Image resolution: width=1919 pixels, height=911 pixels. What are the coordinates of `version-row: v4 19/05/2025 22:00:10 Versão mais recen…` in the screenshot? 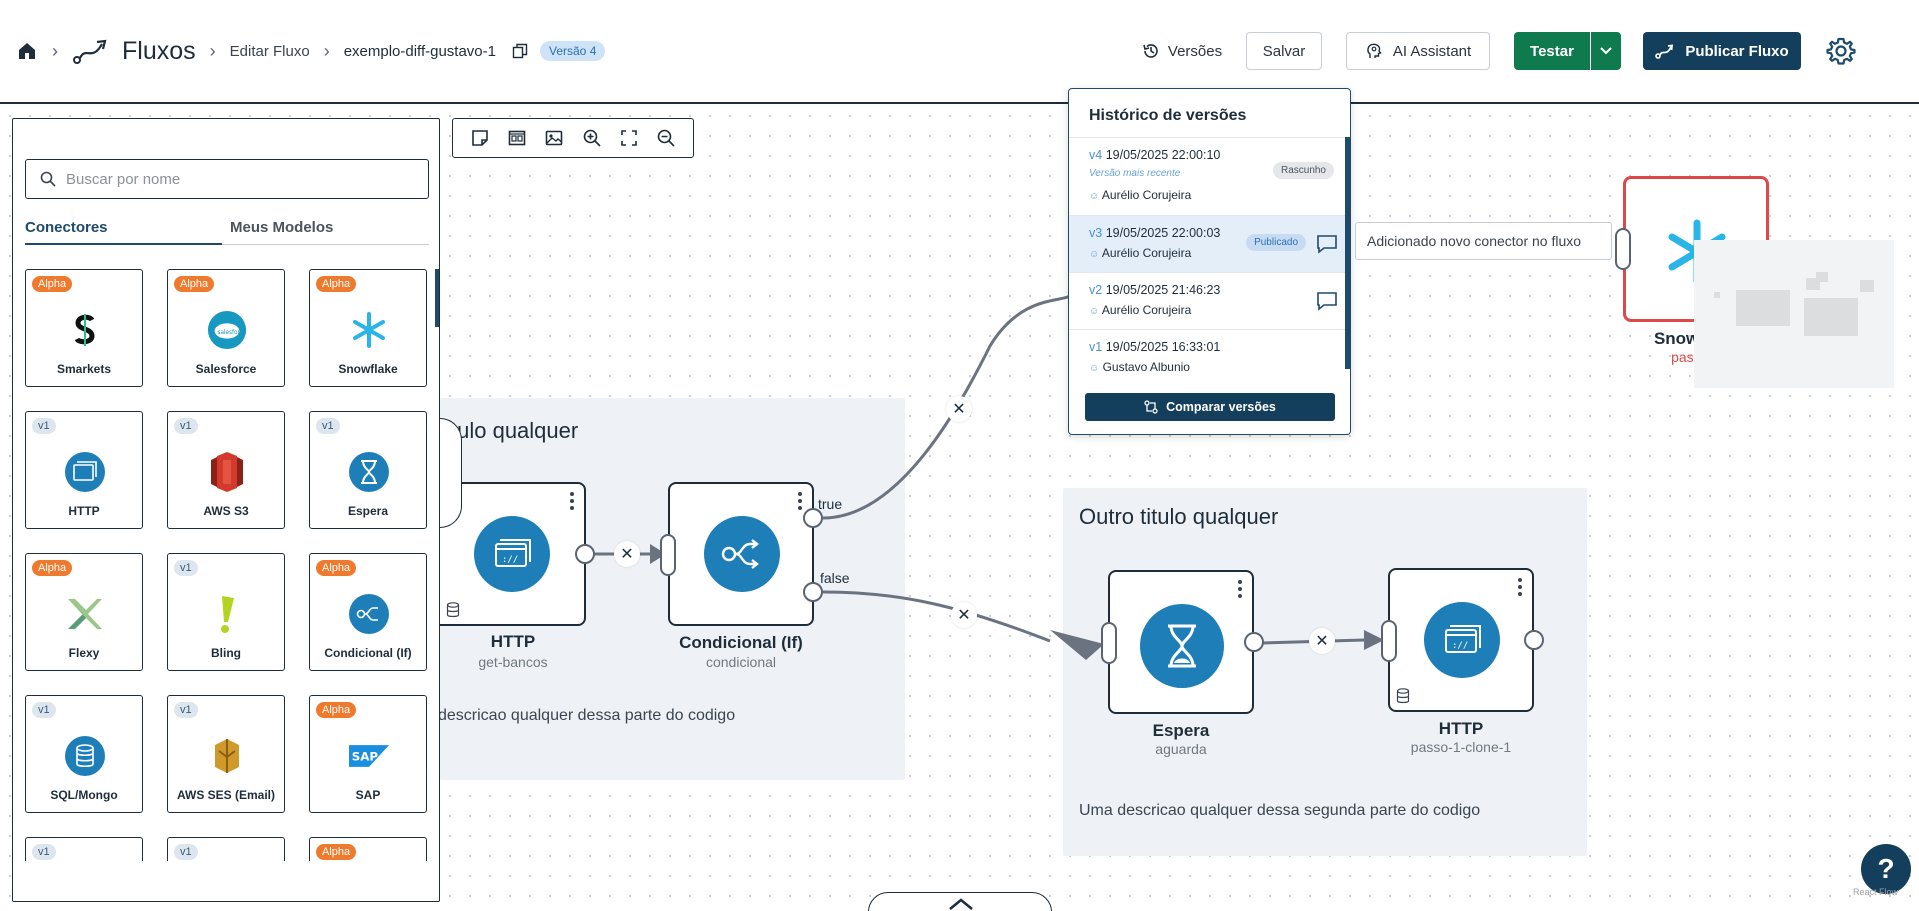 It's located at (1207, 176).